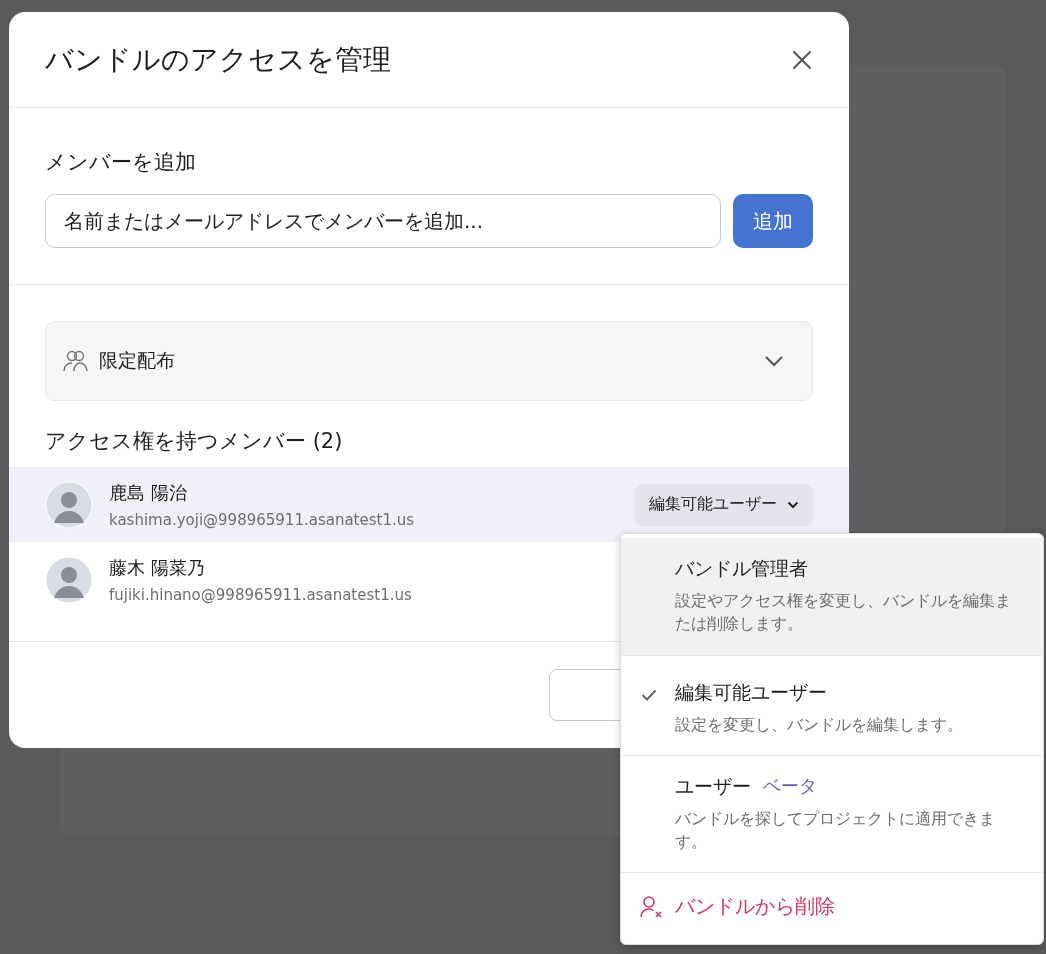 The image size is (1046, 954). Describe the element at coordinates (751, 692) in the screenshot. I see `role-title: 編集可能ユーザー` at that location.